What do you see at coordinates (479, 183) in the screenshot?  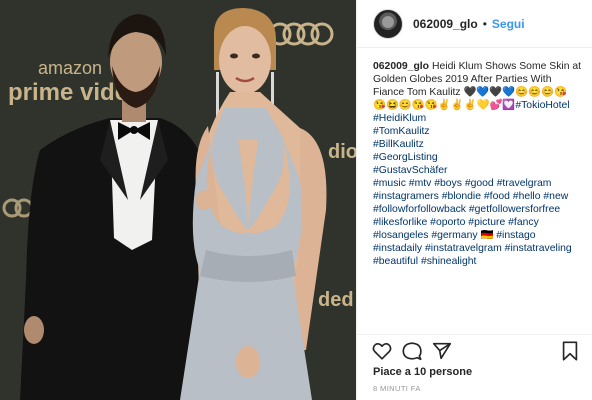 I see `hashtag-line: #music #mtv #boys #good #travelgram` at bounding box center [479, 183].